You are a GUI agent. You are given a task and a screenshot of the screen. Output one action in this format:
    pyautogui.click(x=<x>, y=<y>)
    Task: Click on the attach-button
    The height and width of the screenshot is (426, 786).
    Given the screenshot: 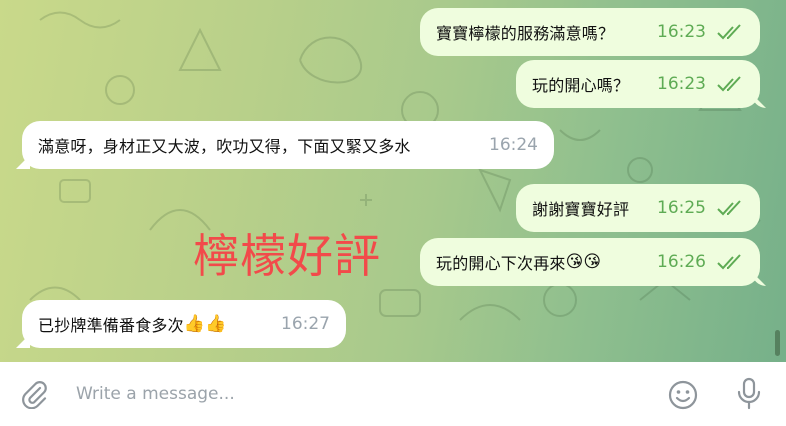 What is the action you would take?
    pyautogui.click(x=34, y=394)
    